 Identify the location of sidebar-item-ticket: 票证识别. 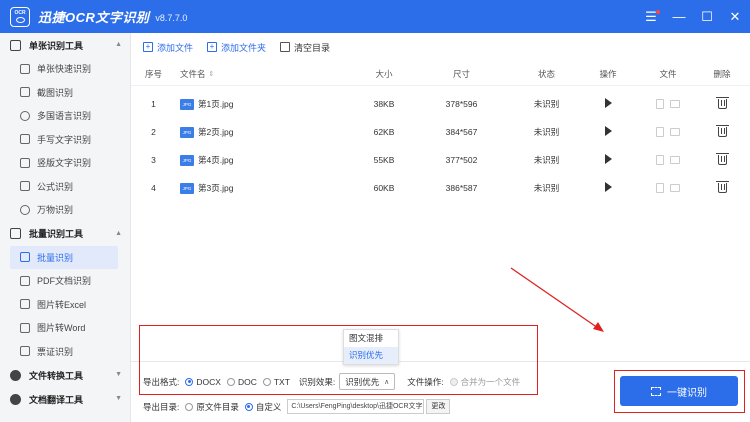
(65, 352).